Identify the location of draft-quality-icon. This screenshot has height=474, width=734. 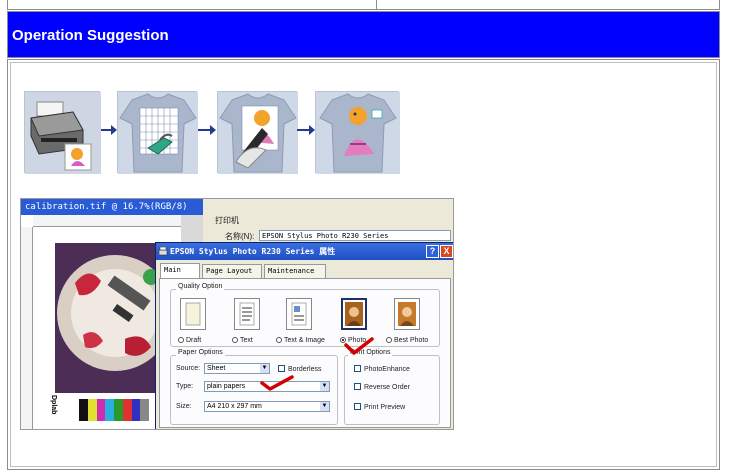
(193, 314).